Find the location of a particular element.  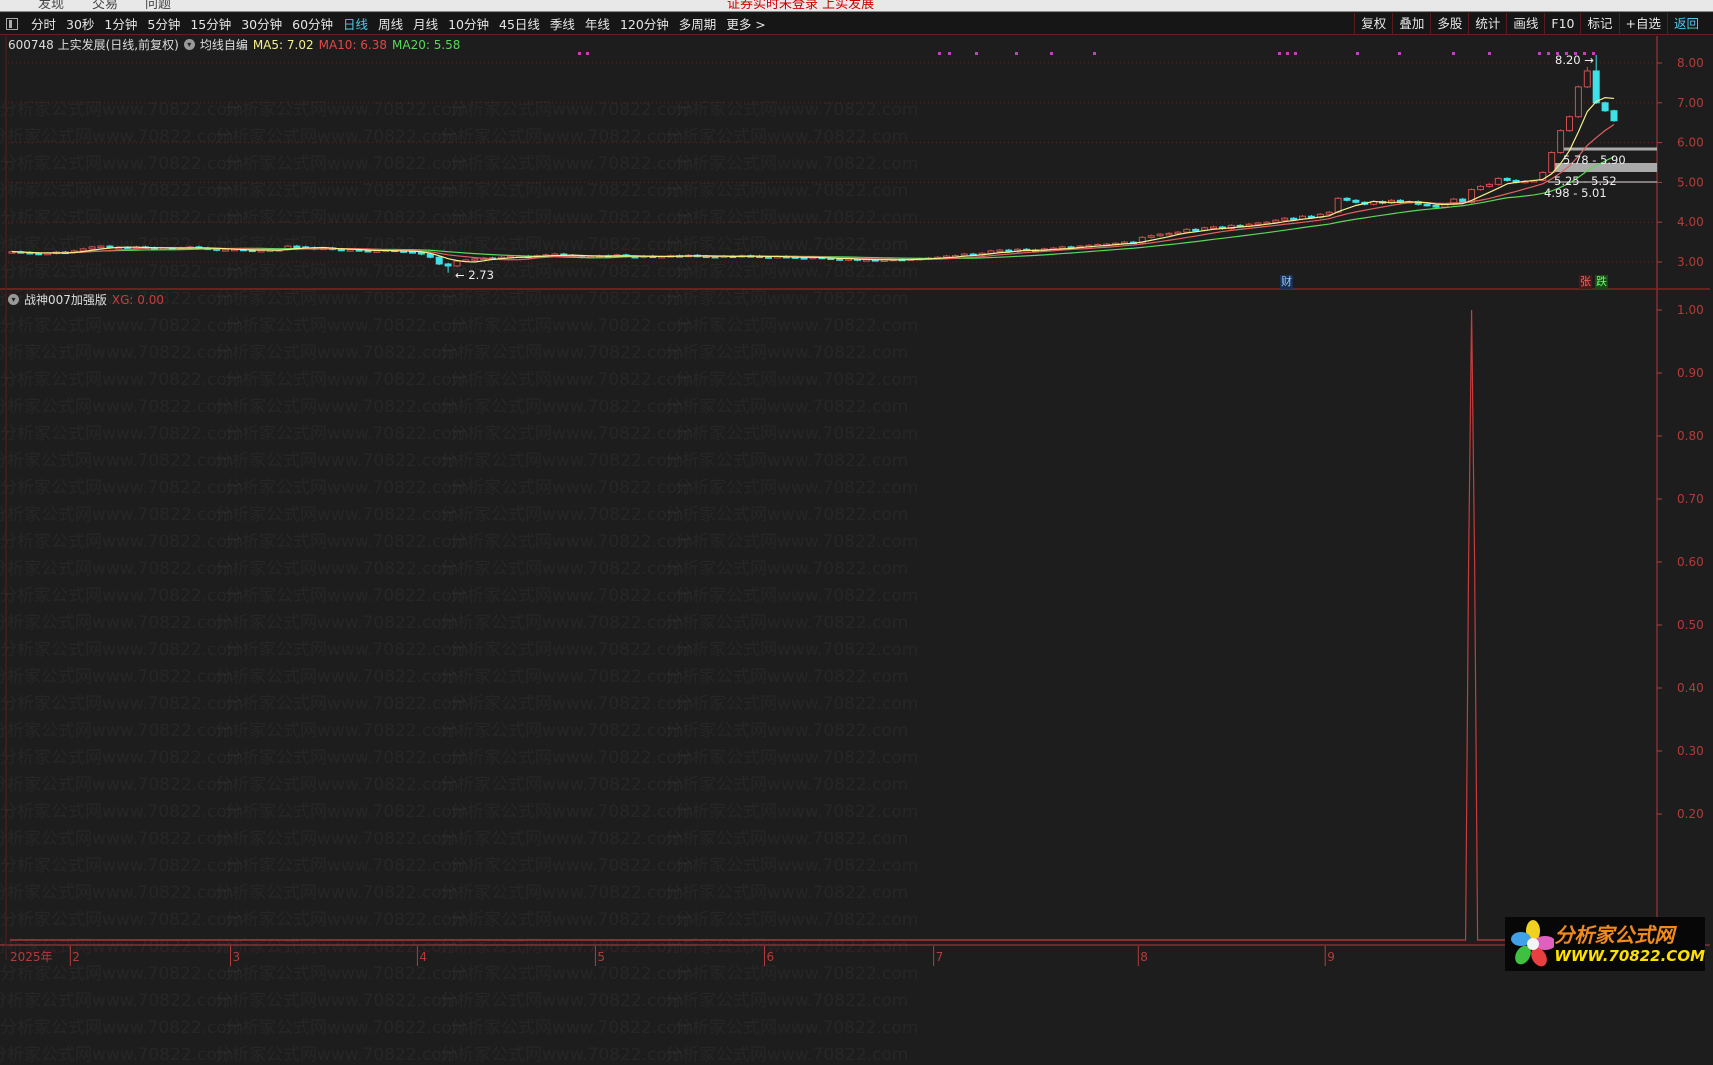

ma10-line is located at coordinates (813, 192).